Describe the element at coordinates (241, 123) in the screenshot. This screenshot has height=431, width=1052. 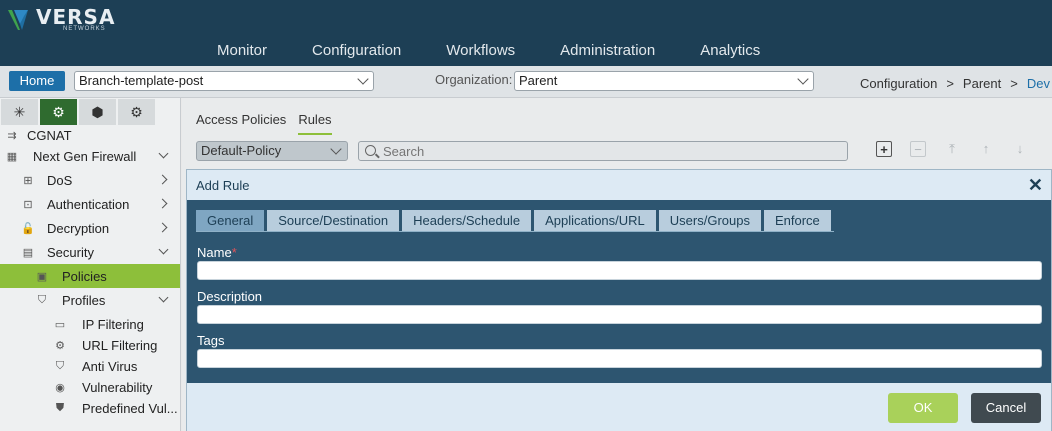
I see `tab-access-policies: Access Policies` at that location.